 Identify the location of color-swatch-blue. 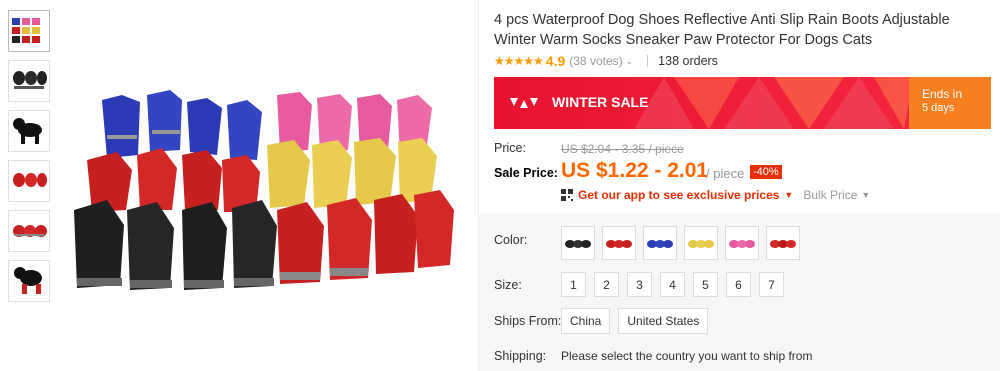
(660, 243).